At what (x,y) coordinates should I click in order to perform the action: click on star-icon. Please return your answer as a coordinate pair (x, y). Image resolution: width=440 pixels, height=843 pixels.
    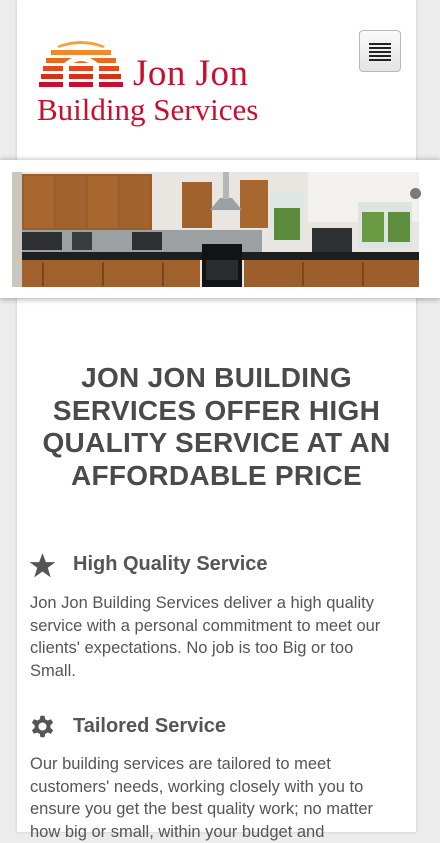
    Looking at the image, I should click on (42, 565).